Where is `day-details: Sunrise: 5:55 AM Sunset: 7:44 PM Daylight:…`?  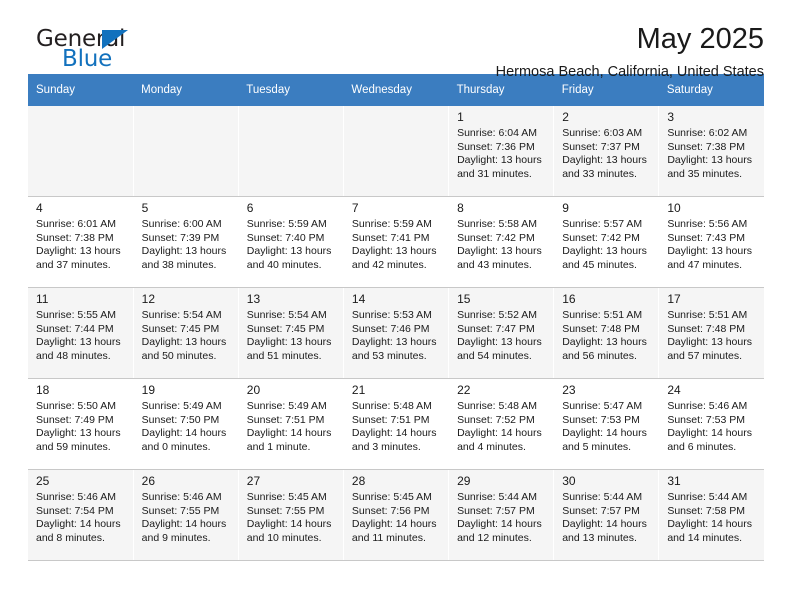
day-details: Sunrise: 5:55 AM Sunset: 7:44 PM Daylight:… is located at coordinates (81, 336).